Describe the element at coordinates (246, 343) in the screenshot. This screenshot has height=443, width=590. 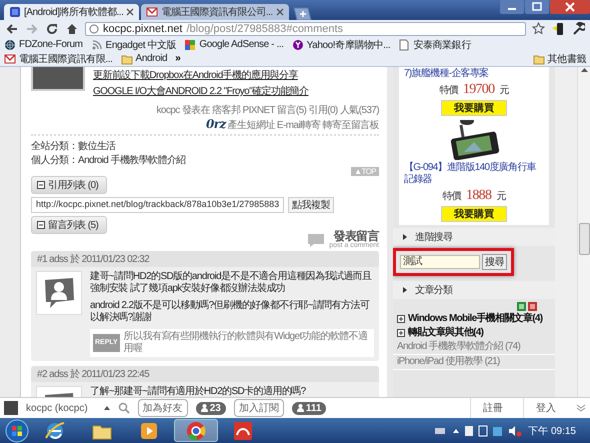
I see `reply-text: 所以我有寫有些開機執行的軟體與有Widget功能的軟體不適用喔` at that location.